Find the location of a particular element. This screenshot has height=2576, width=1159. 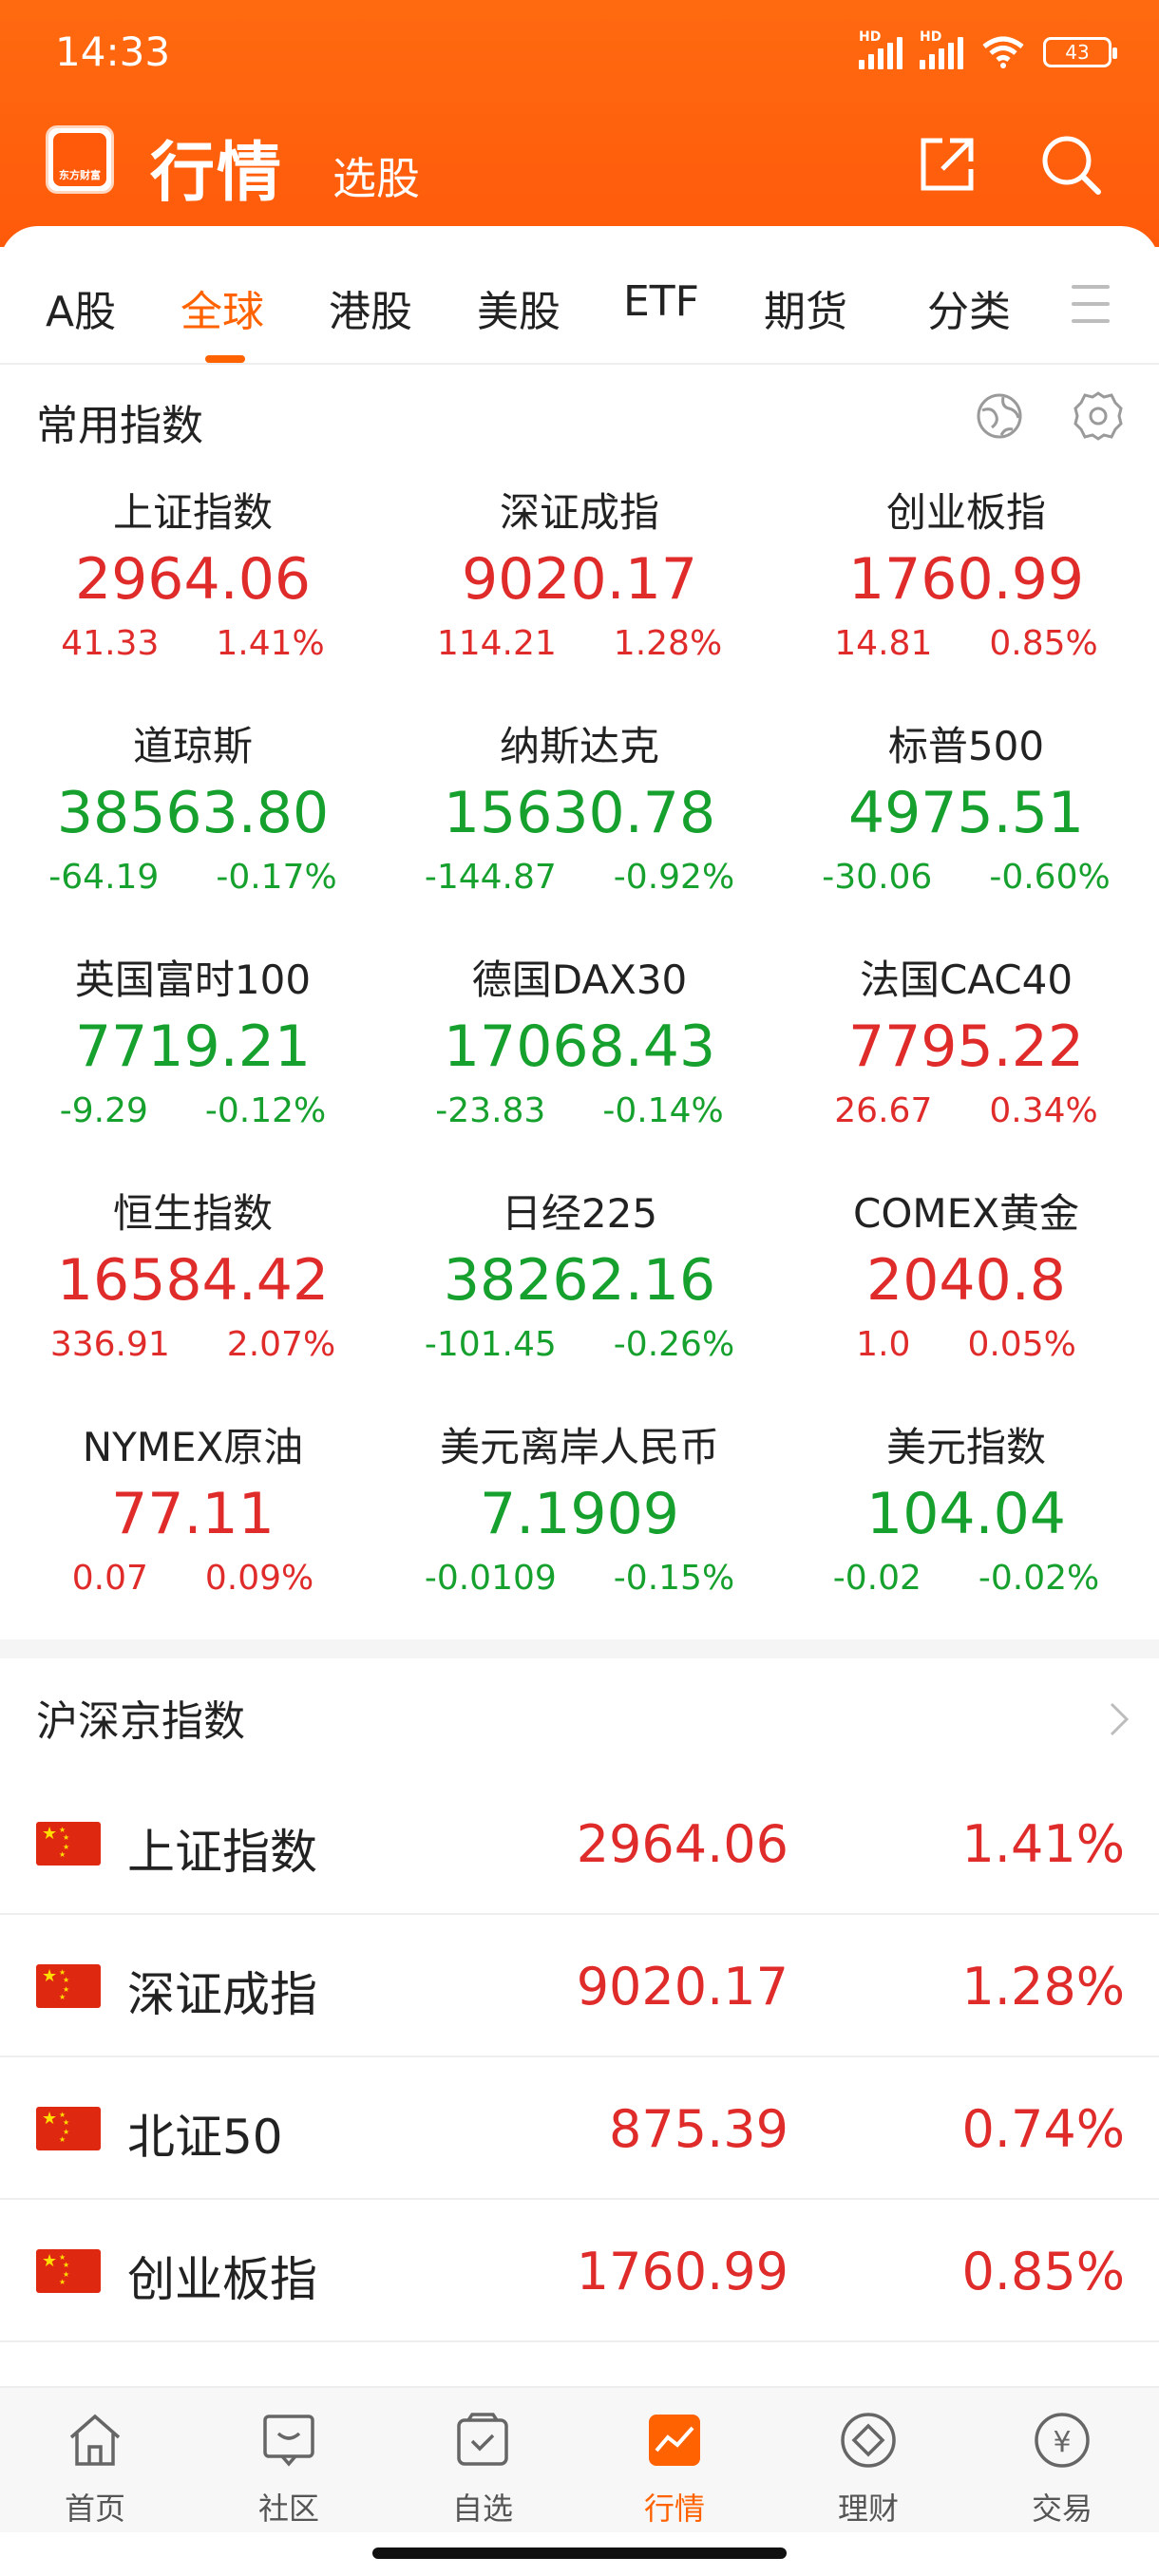

index-name: 上证指数 is located at coordinates (192, 512).